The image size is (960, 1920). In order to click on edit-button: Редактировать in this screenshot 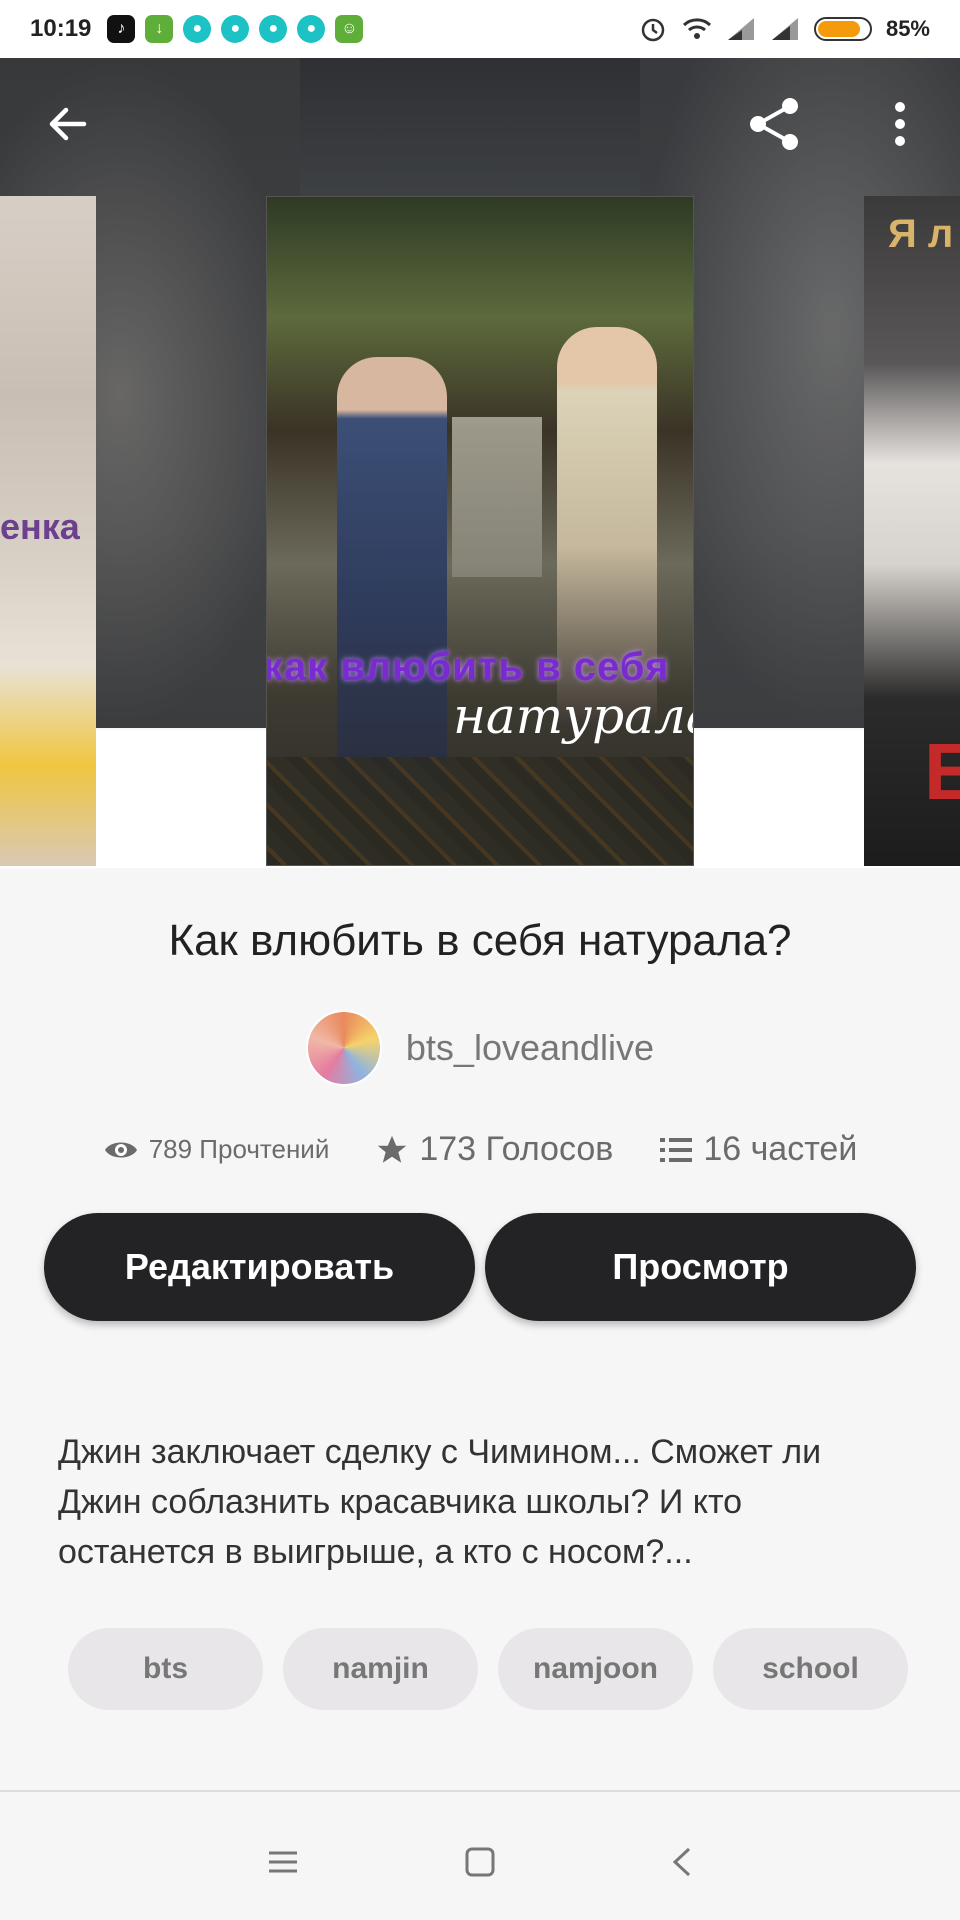, I will do `click(259, 1267)`.